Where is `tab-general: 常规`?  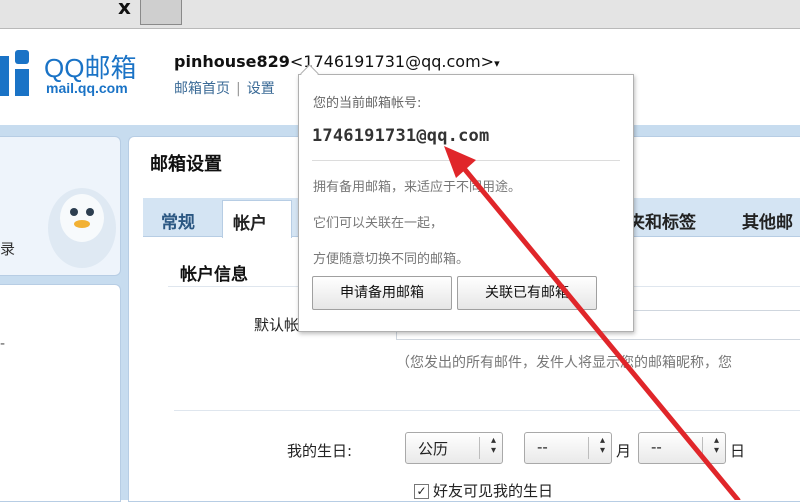
tab-general: 常规 is located at coordinates (178, 220).